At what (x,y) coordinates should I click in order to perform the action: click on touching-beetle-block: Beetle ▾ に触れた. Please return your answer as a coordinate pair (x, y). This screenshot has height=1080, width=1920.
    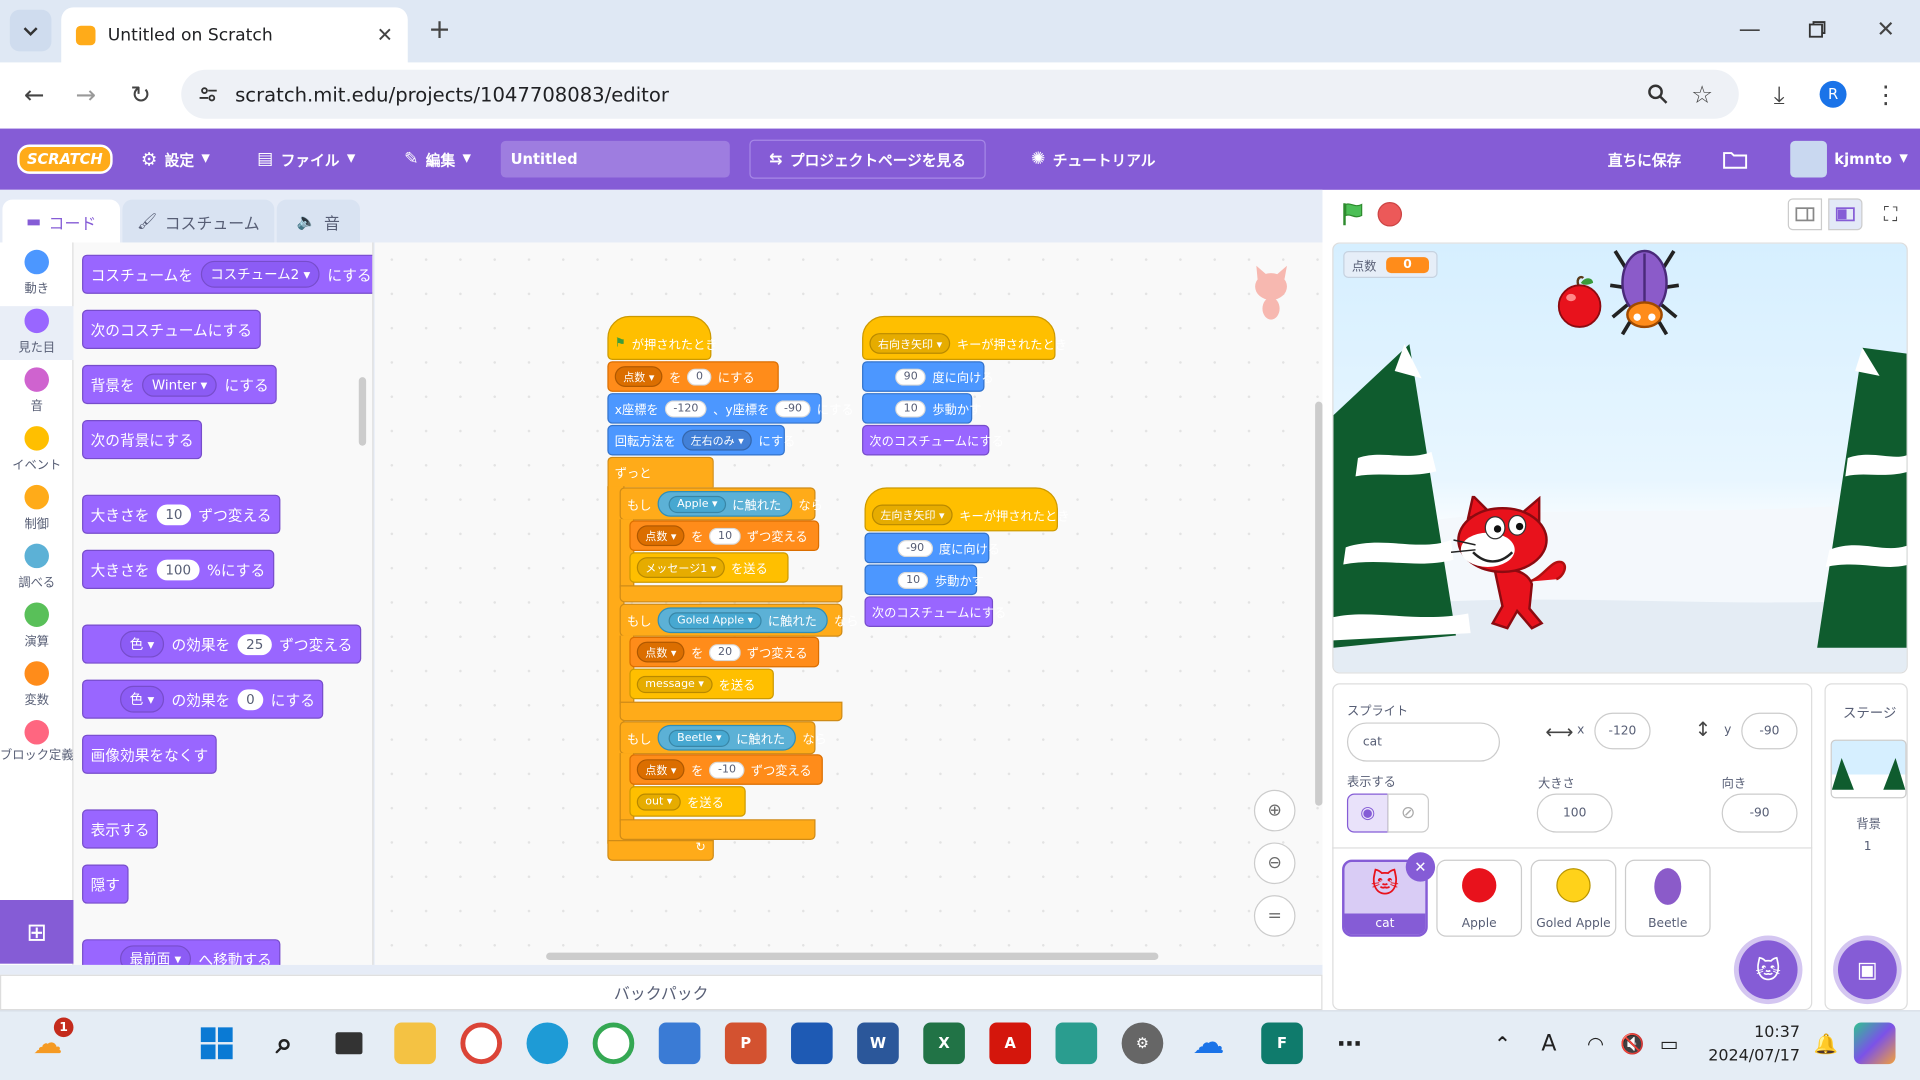
    Looking at the image, I should click on (727, 737).